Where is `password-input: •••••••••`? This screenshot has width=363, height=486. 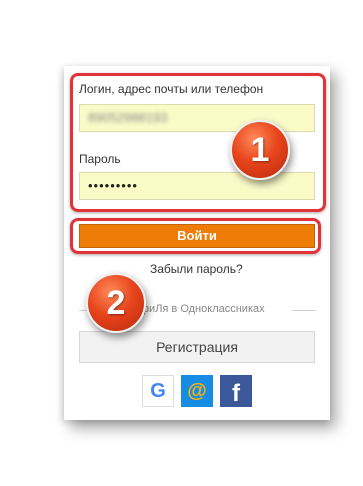
password-input: ••••••••• is located at coordinates (197, 186).